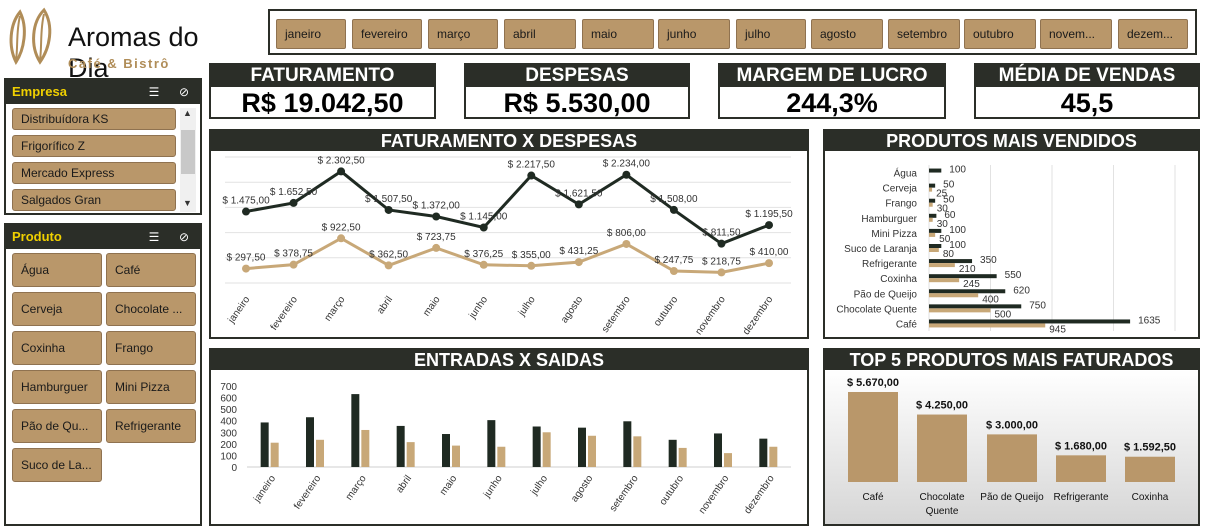  What do you see at coordinates (151, 387) in the screenshot?
I see `produto-item: Mini Pizza` at bounding box center [151, 387].